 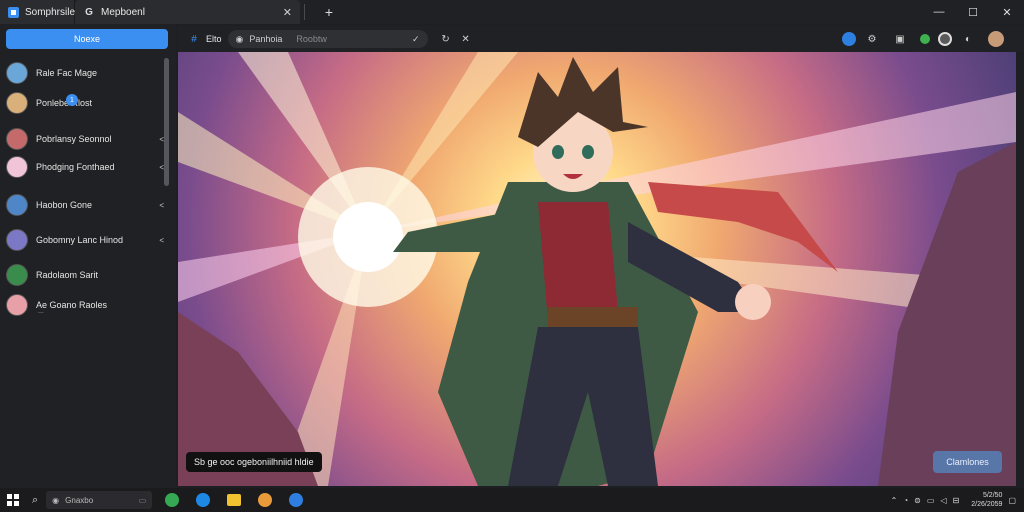 I want to click on unread-badge: 1, so click(x=72, y=100).